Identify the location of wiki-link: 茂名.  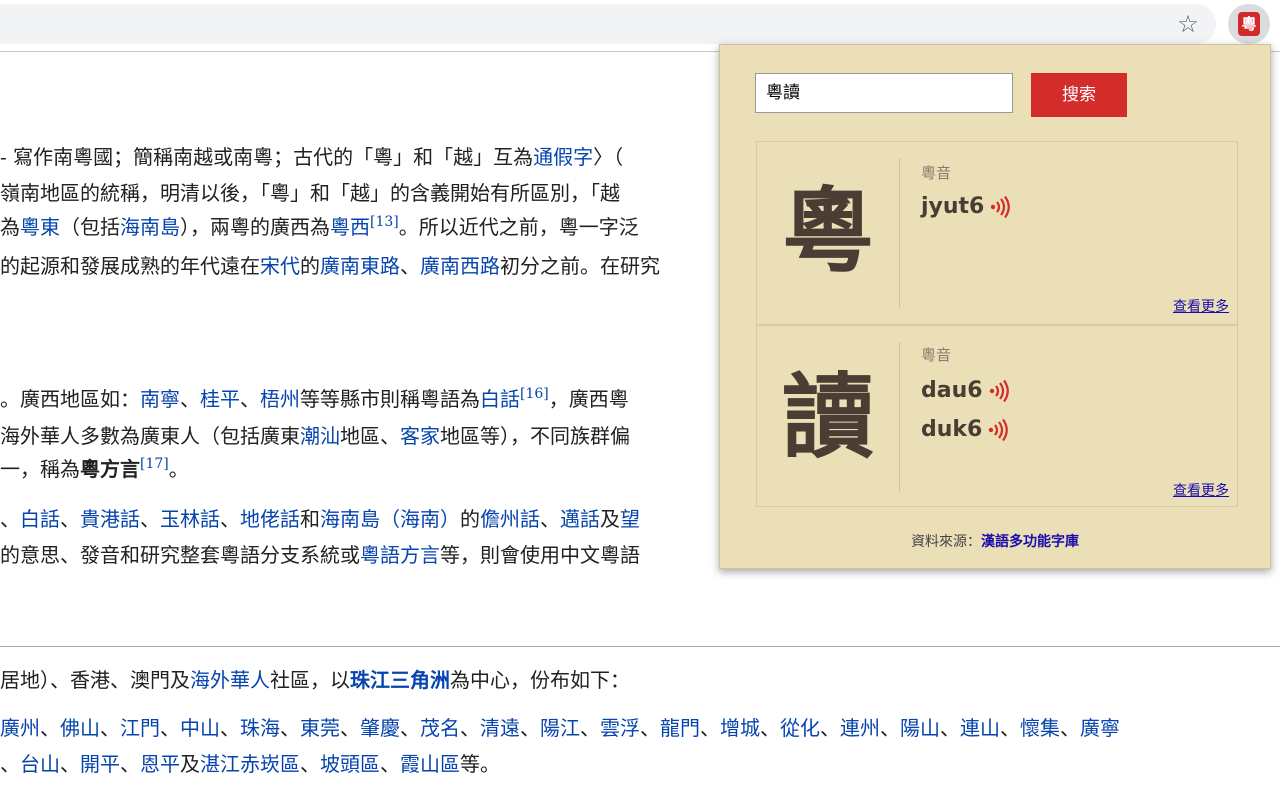
(440, 728).